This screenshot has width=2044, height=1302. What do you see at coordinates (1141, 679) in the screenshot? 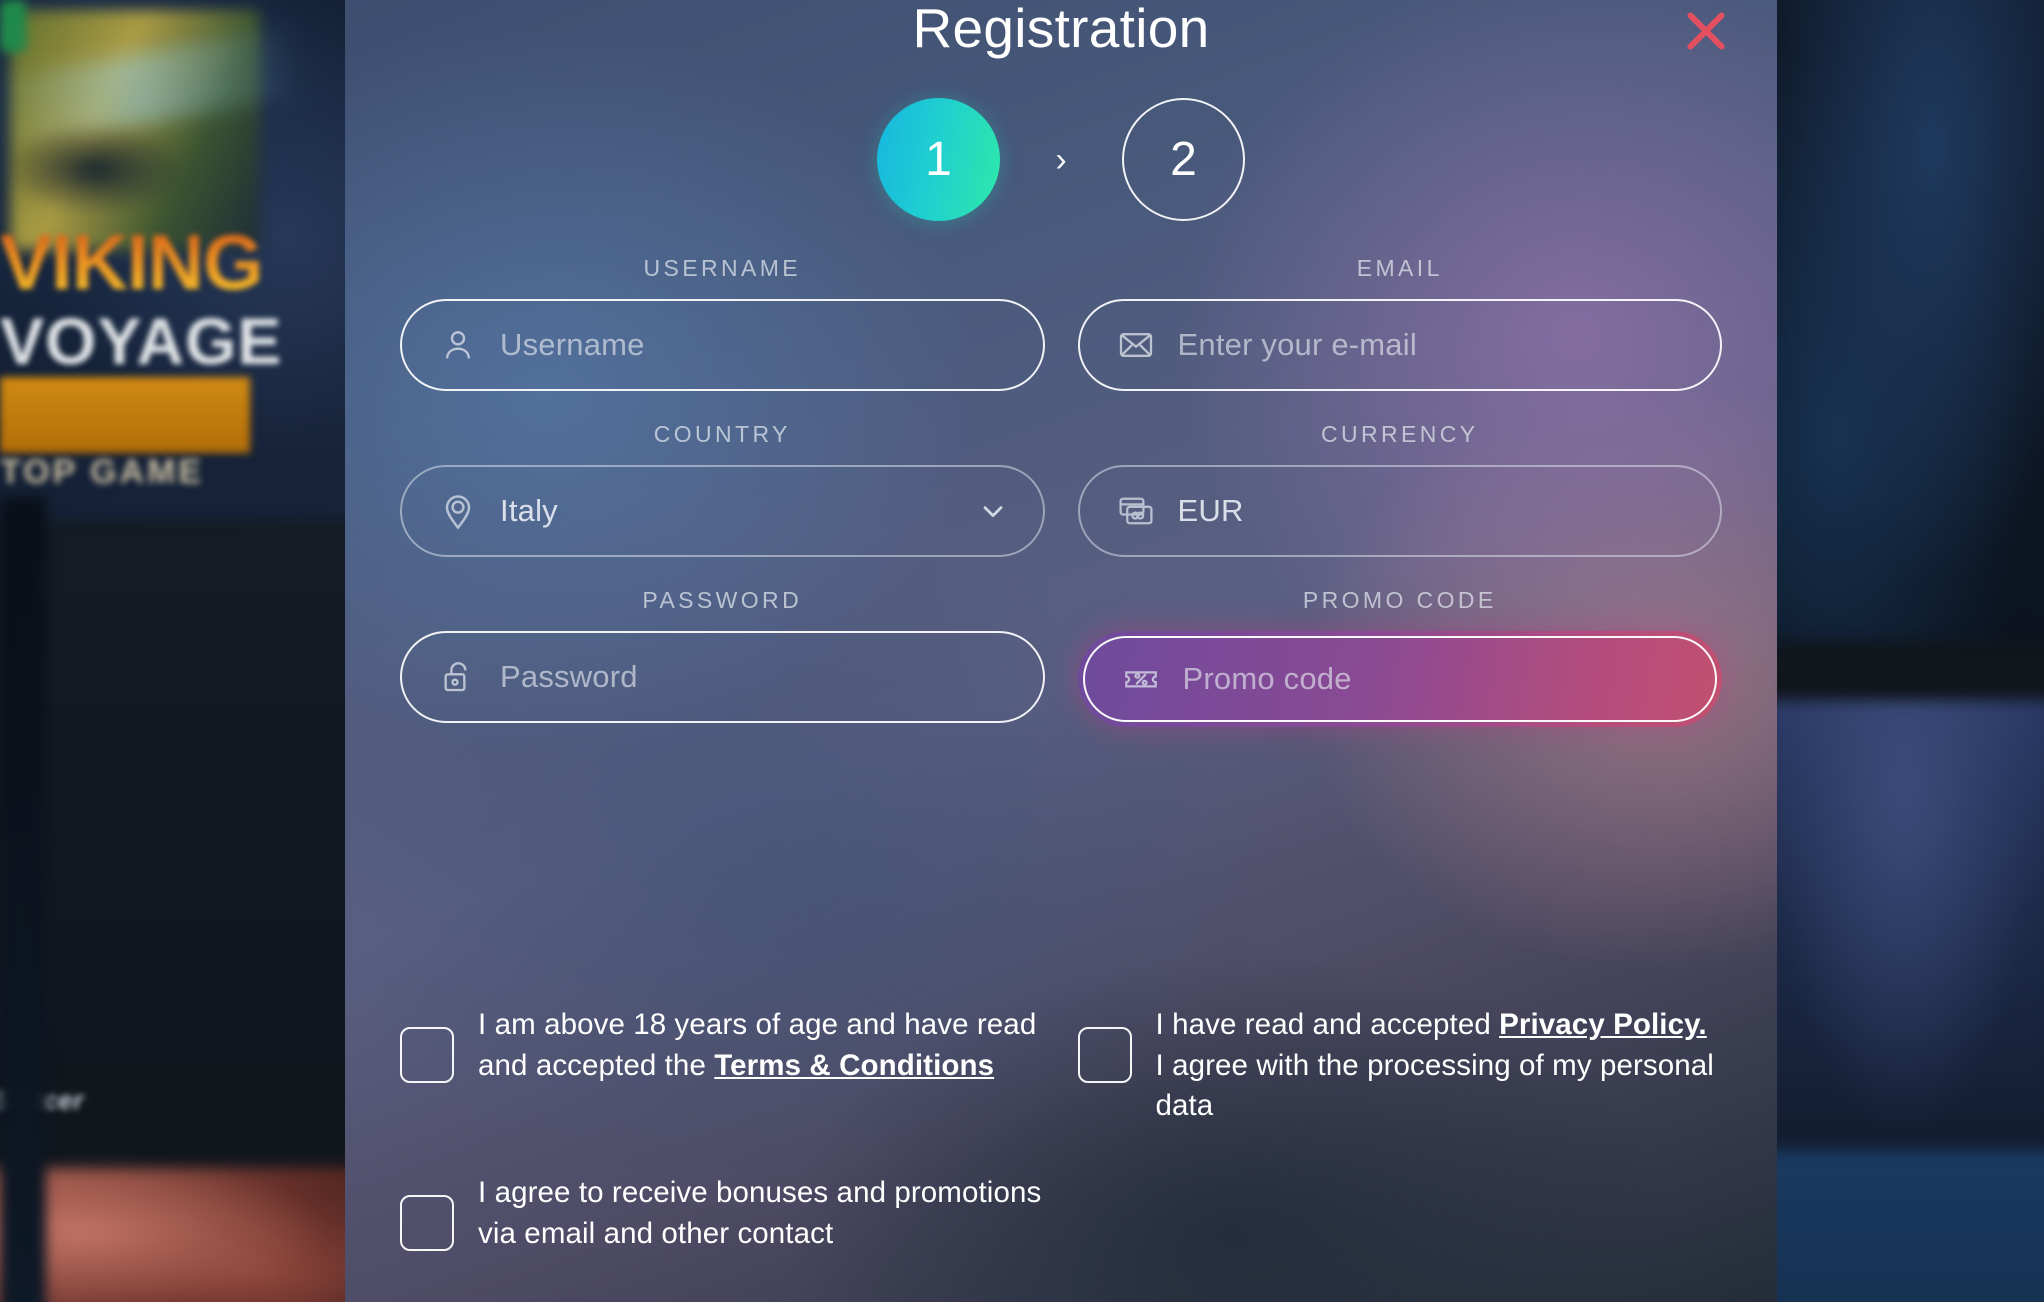
I see `ticket-percent-icon` at bounding box center [1141, 679].